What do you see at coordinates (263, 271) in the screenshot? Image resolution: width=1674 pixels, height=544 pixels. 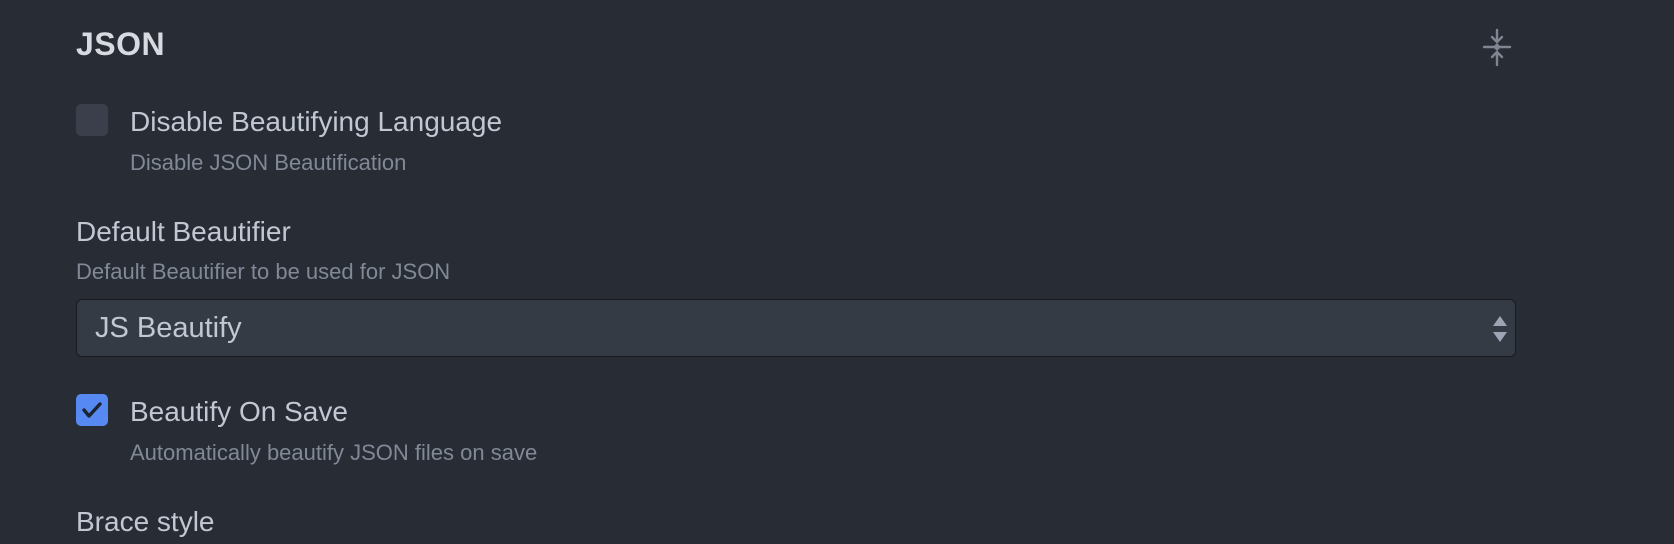 I see `default-beautifier-description: Default Beautifier to be used for JSON` at bounding box center [263, 271].